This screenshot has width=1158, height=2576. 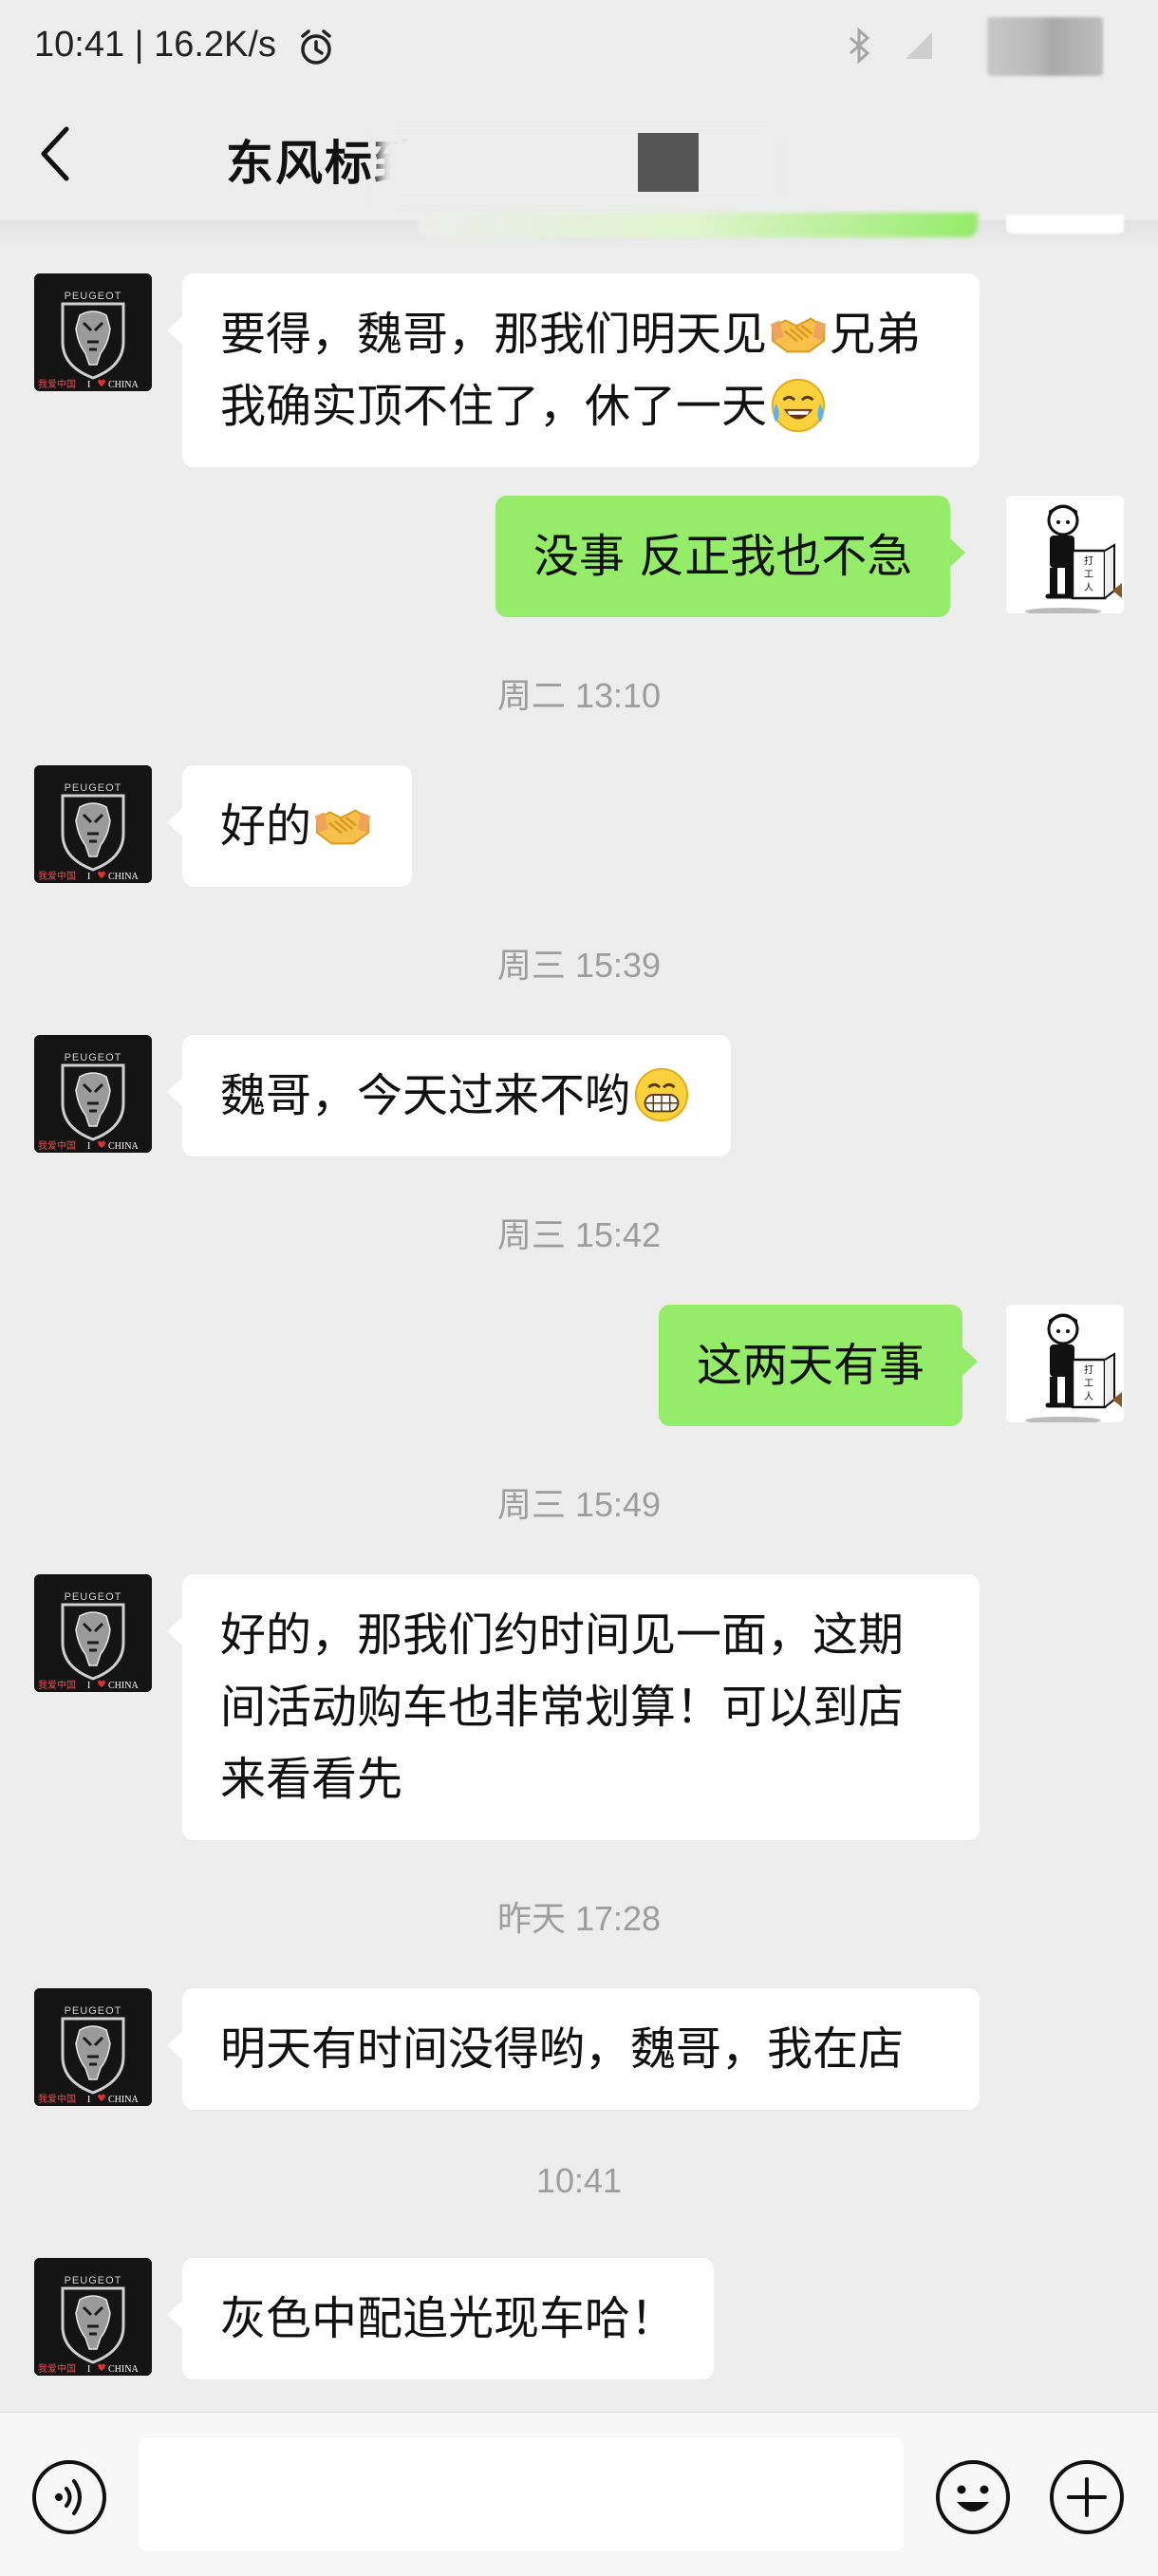 I want to click on message-text-line: 来看看先, so click(x=311, y=1779).